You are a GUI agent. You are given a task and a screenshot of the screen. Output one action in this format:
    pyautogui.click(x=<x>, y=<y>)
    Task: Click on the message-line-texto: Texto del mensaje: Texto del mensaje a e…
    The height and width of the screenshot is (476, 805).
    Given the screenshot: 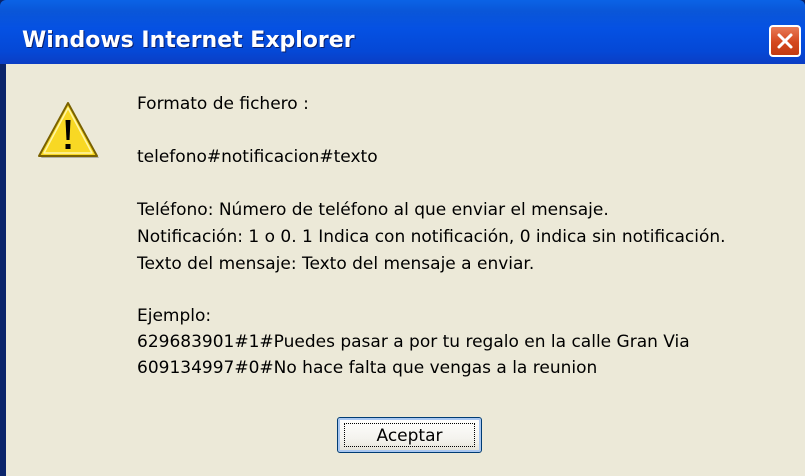 What is the action you would take?
    pyautogui.click(x=336, y=264)
    